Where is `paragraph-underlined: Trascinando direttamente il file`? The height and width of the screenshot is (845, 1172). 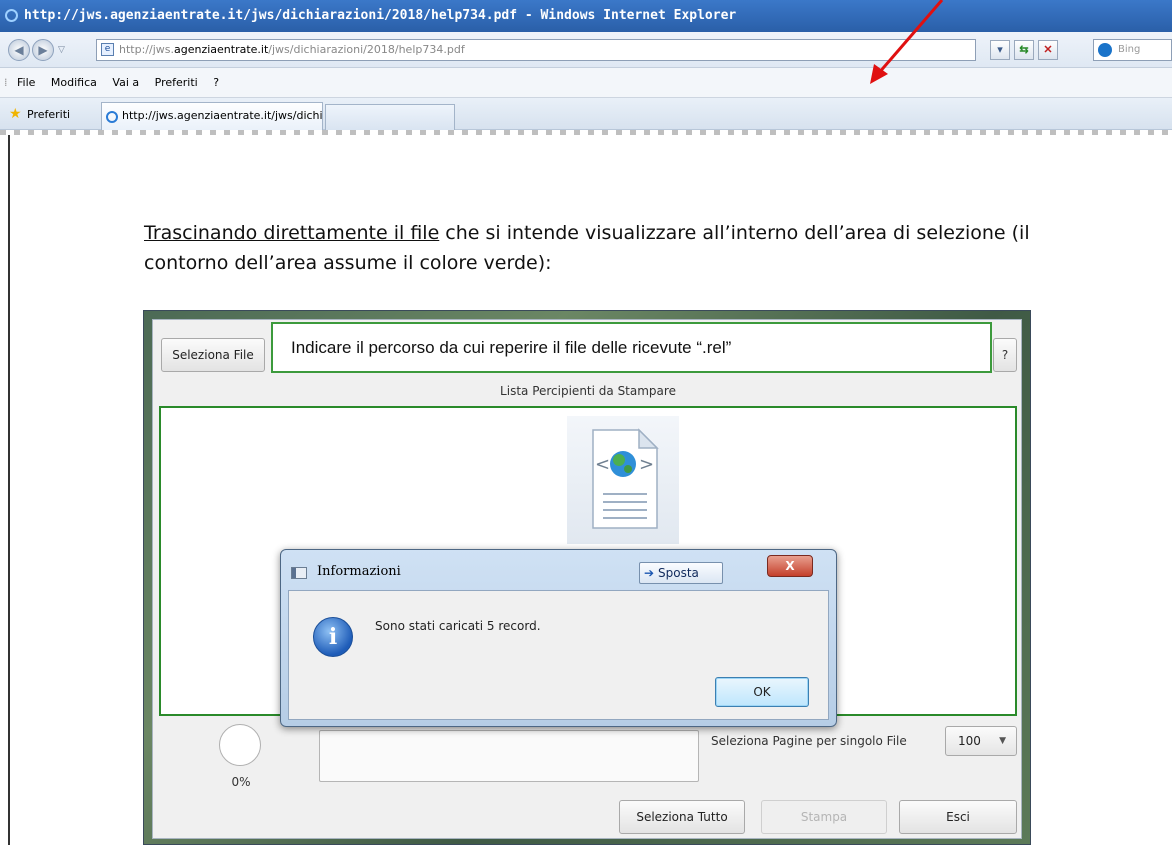 paragraph-underlined: Trascinando direttamente il file is located at coordinates (292, 233).